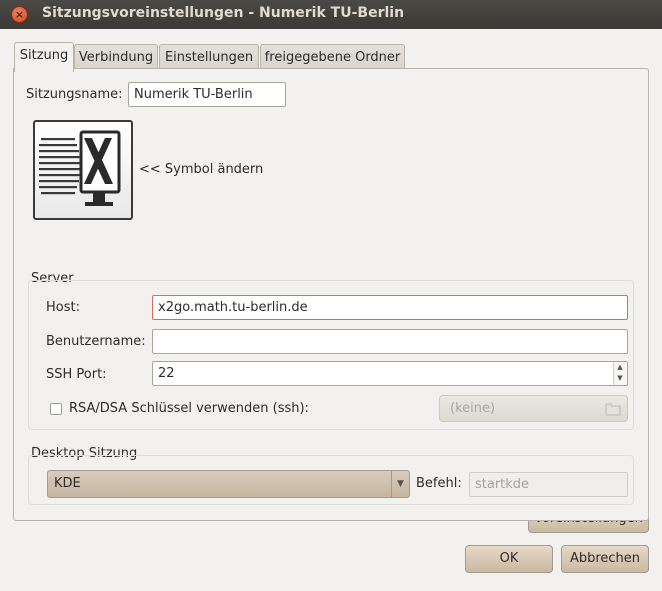 Image resolution: width=662 pixels, height=591 pixels. Describe the element at coordinates (63, 307) in the screenshot. I see `host-label: Host:` at that location.